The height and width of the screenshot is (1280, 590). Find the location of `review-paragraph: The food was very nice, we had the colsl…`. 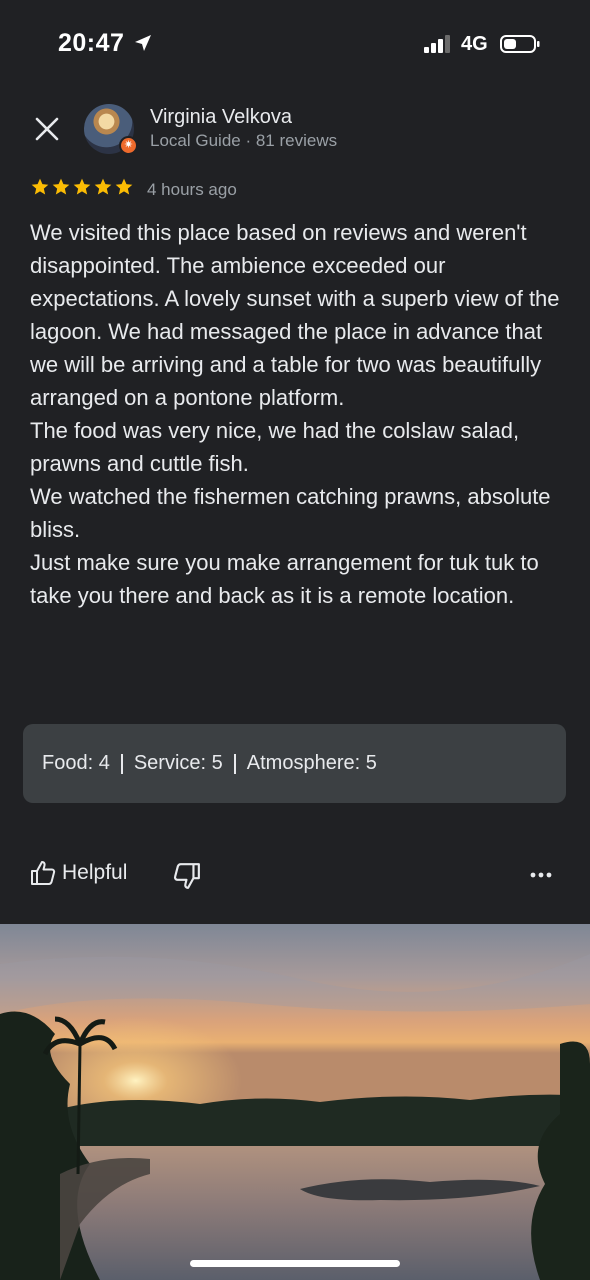

review-paragraph: The food was very nice, we had the colsl… is located at coordinates (275, 447).